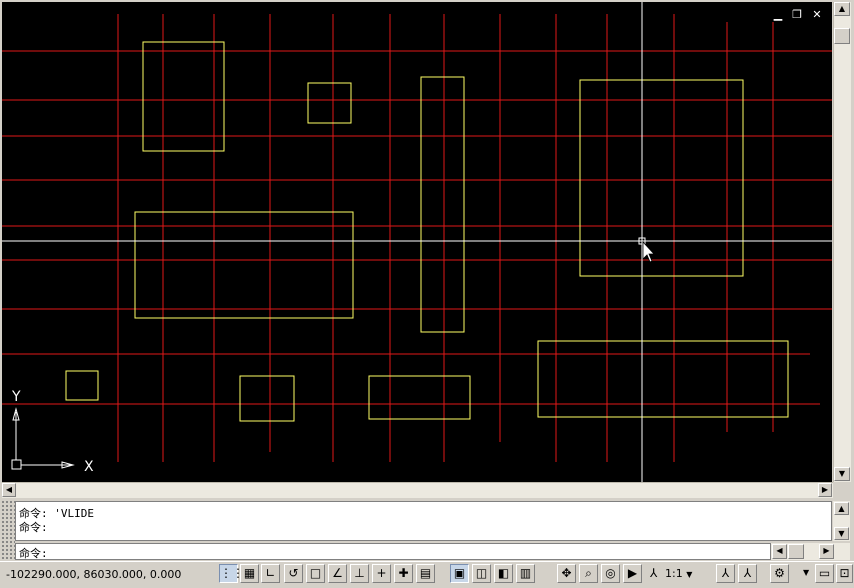  Describe the element at coordinates (779, 551) in the screenshot. I see `input-scroll-left-button: ◀` at that location.